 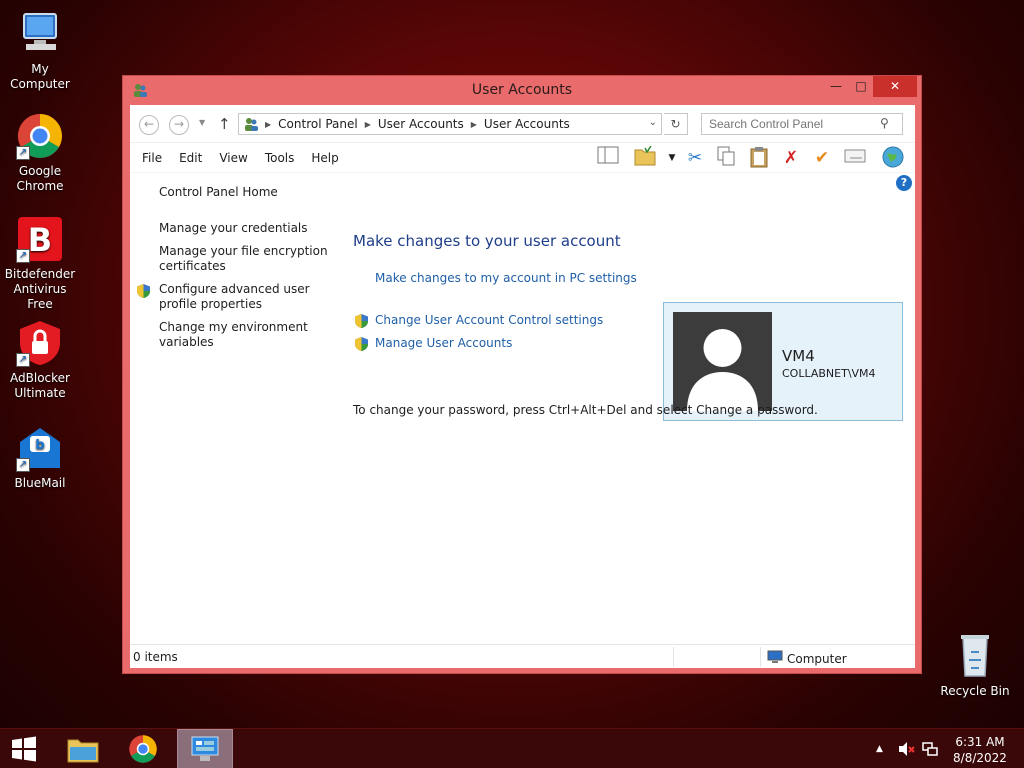 I want to click on address-dropdown-icon: ⌄, so click(x=653, y=122).